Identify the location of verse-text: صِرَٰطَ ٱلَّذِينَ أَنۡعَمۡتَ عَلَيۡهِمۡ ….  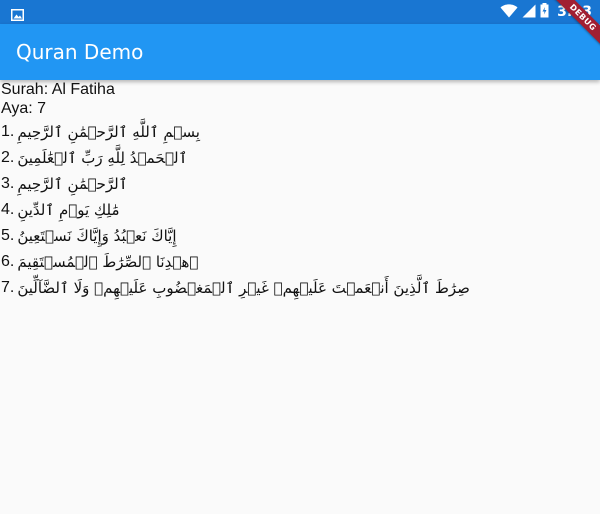
(243, 288).